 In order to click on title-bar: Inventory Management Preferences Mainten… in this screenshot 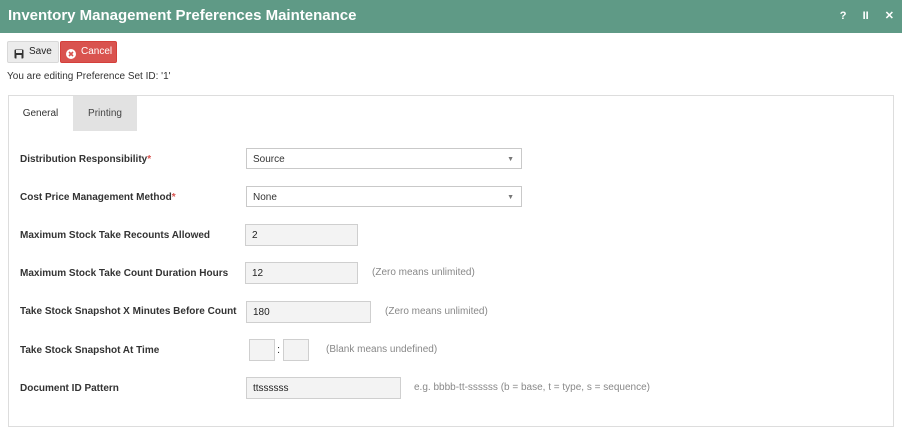, I will do `click(451, 16)`.